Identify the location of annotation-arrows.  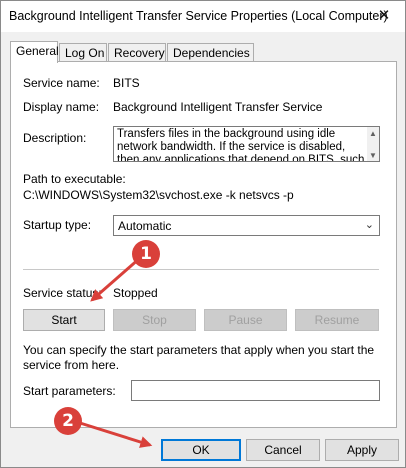
(116, 352).